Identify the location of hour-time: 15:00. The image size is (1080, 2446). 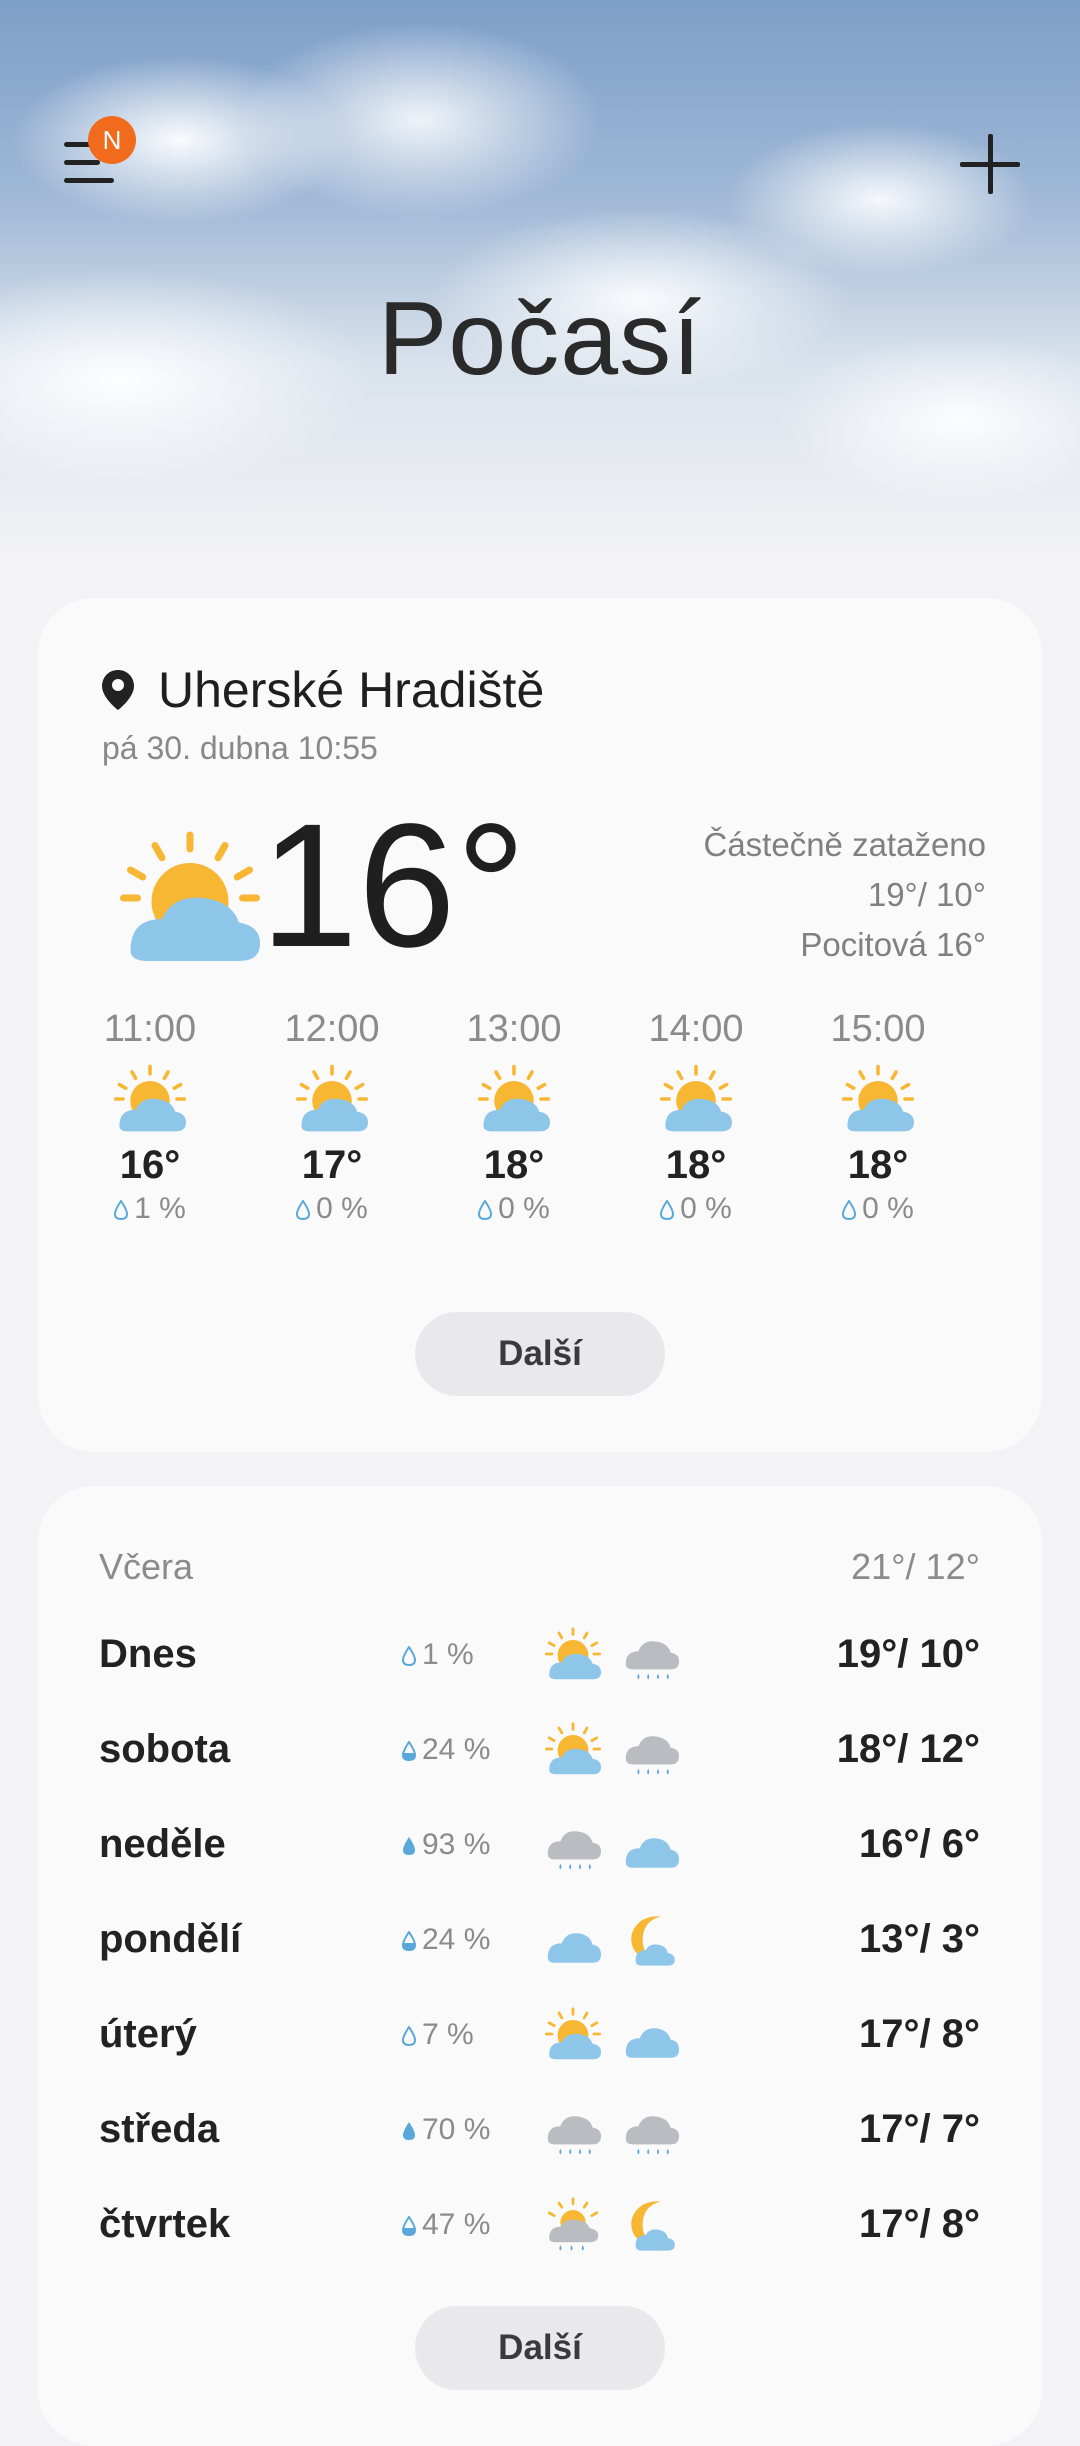
(878, 1029).